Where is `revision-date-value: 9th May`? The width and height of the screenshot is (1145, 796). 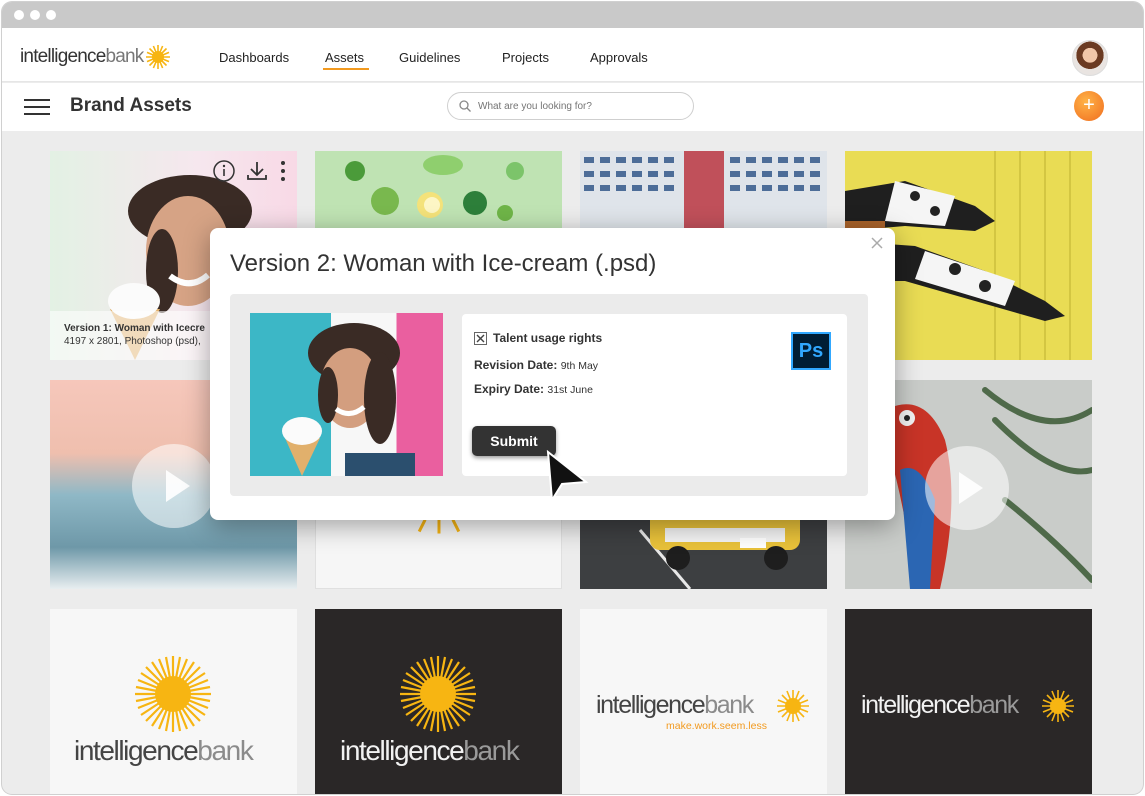 revision-date-value: 9th May is located at coordinates (579, 366).